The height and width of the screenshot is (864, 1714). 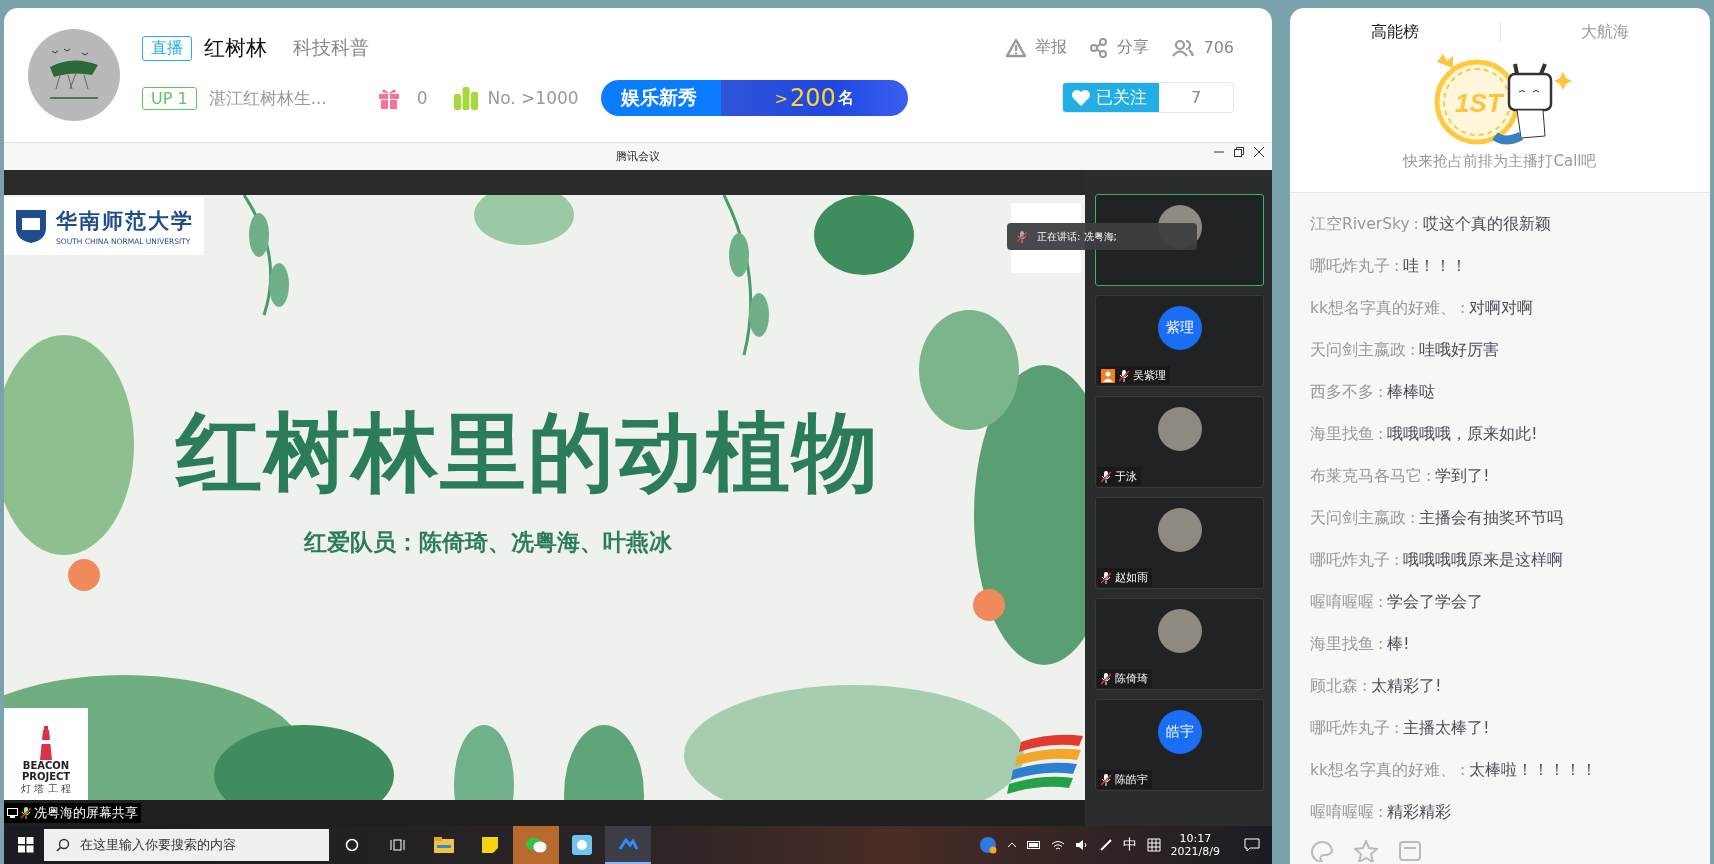 I want to click on logo-text: PROJECT, so click(x=46, y=776).